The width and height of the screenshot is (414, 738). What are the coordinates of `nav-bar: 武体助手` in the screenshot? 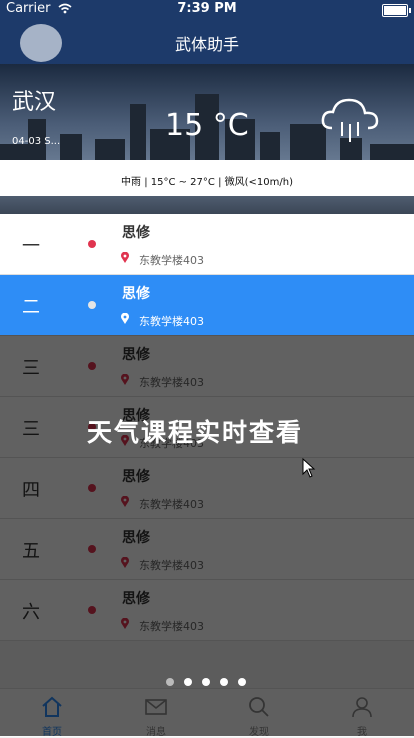 It's located at (207, 42).